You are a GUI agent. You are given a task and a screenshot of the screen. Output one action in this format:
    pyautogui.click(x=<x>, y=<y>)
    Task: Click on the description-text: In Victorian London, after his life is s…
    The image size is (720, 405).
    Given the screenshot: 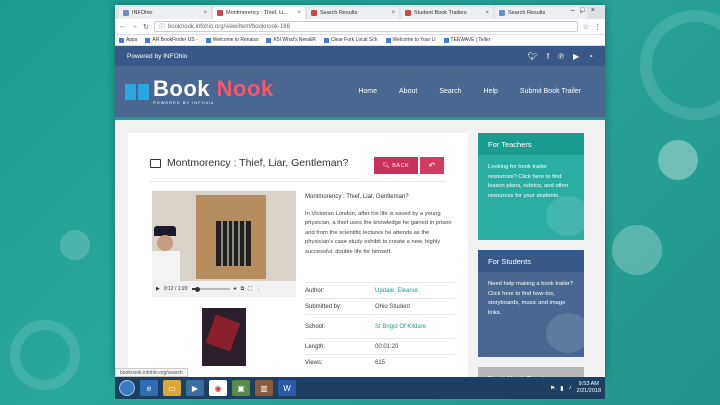 What is the action you would take?
    pyautogui.click(x=378, y=232)
    